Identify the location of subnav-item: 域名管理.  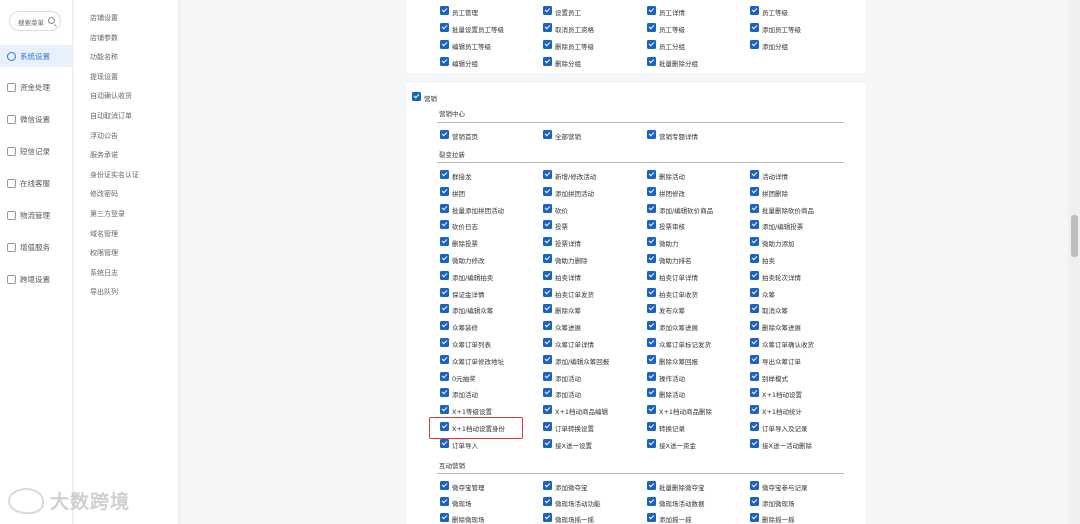
(104, 234).